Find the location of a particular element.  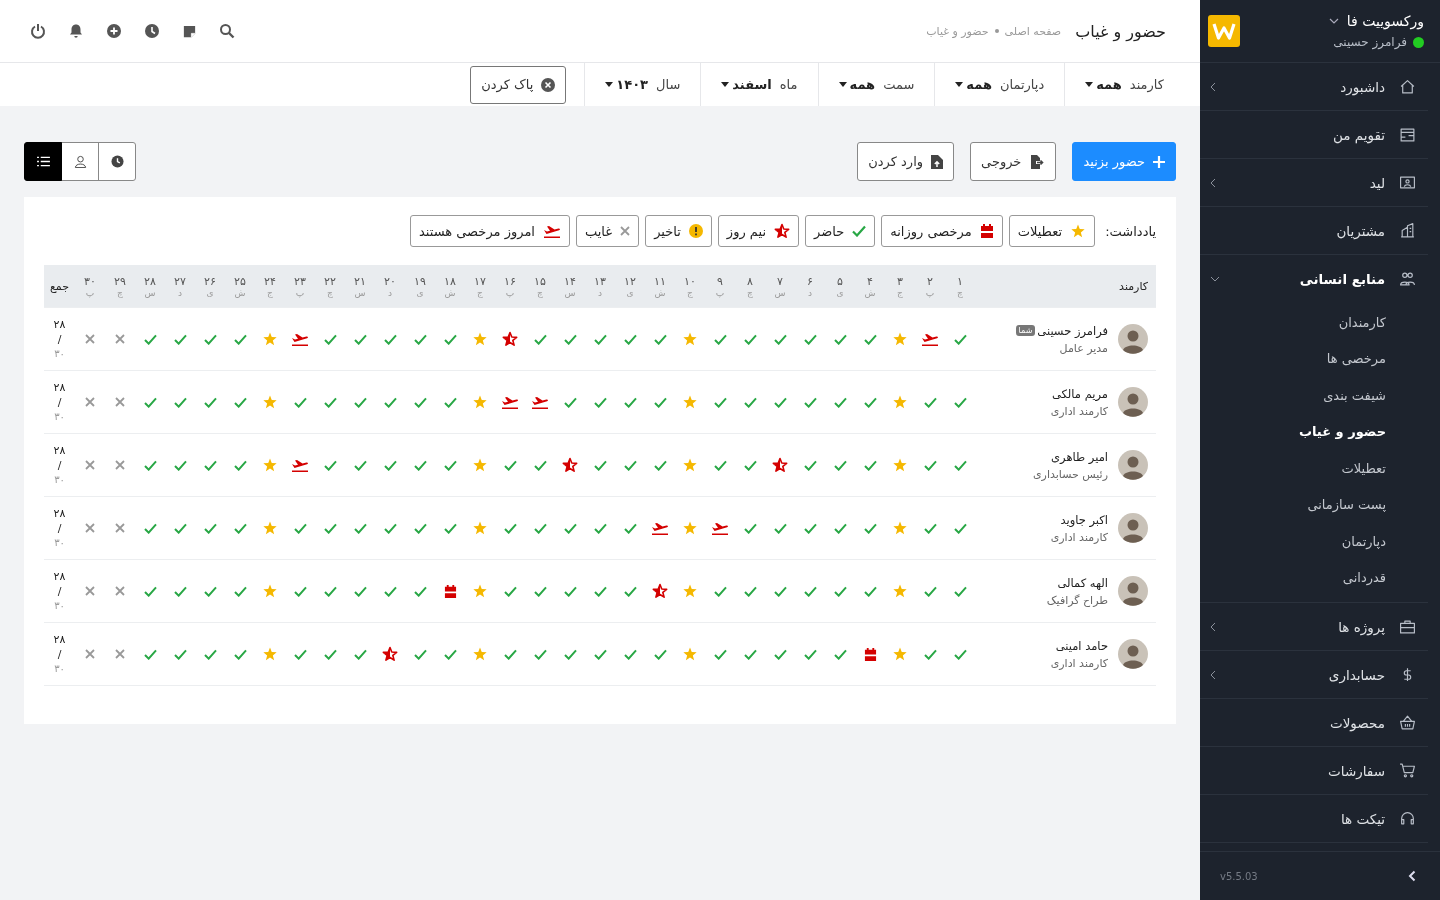

weekday-label: پ is located at coordinates (300, 292).